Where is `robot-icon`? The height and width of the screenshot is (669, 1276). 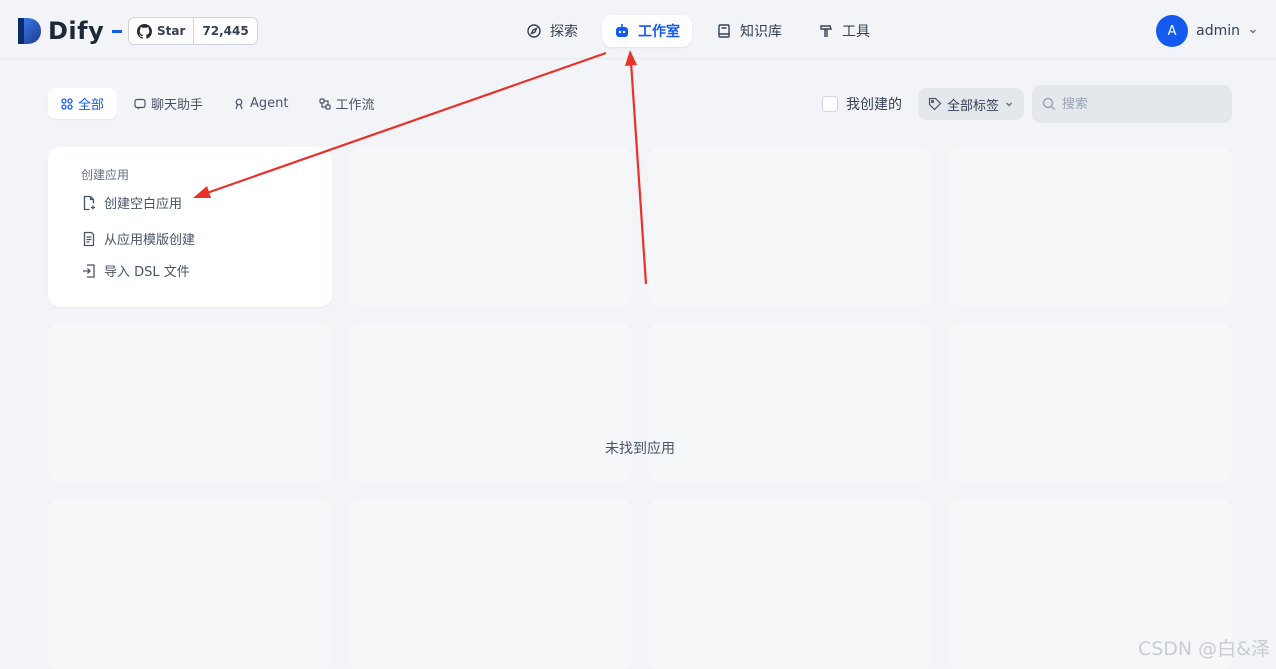 robot-icon is located at coordinates (622, 30).